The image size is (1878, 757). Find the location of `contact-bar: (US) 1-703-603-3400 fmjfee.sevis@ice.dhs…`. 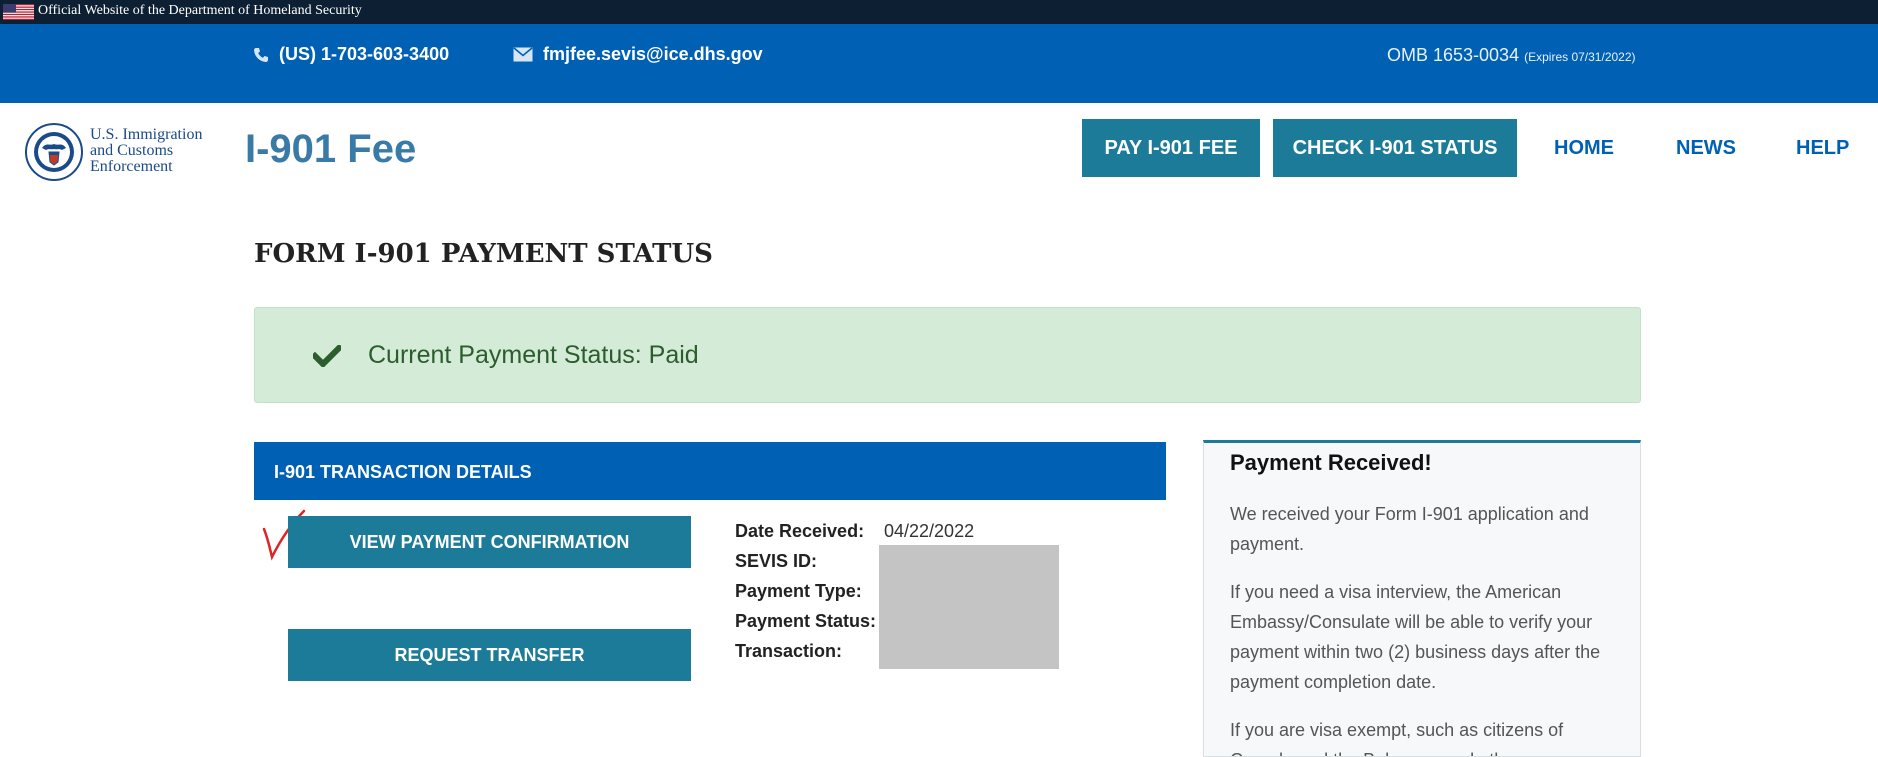

contact-bar: (US) 1-703-603-3400 fmjfee.sevis@ice.dhs… is located at coordinates (939, 63).